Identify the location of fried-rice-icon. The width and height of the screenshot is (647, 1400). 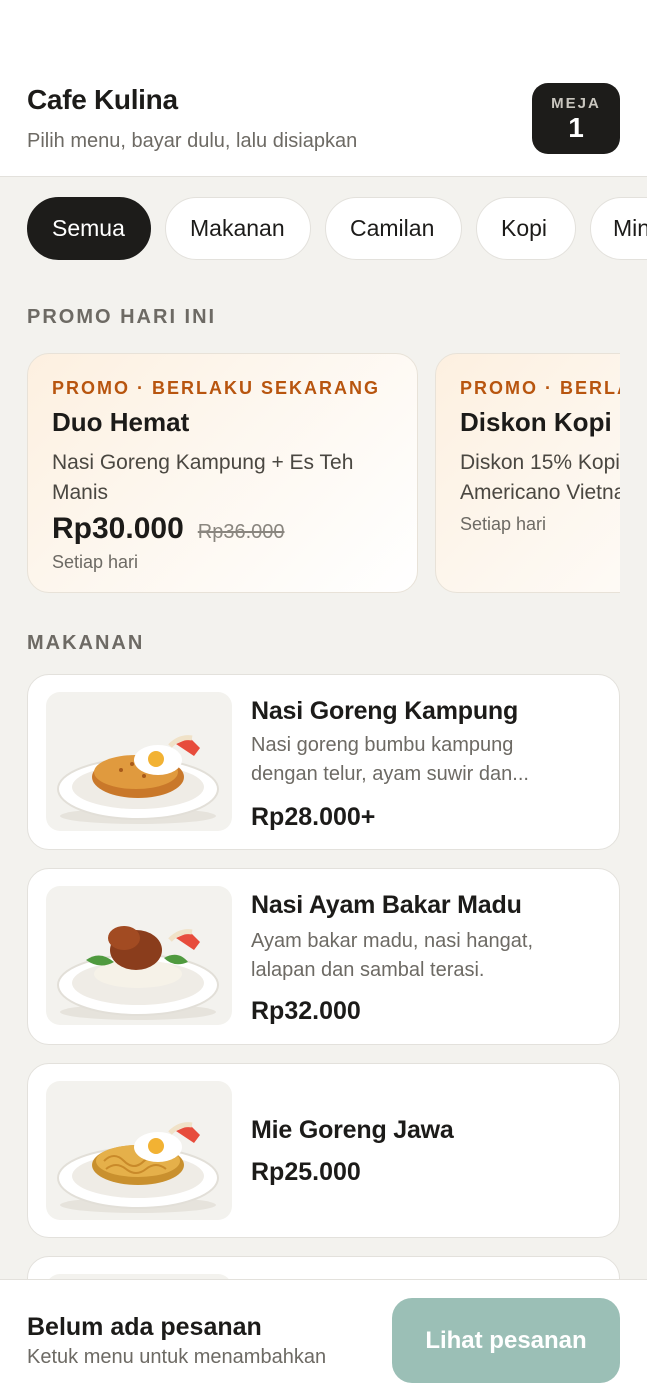
(139, 761).